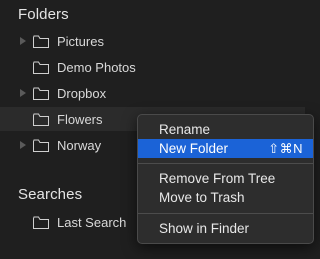 This screenshot has height=259, width=320. I want to click on menu-item-rename: Rename, so click(225, 129).